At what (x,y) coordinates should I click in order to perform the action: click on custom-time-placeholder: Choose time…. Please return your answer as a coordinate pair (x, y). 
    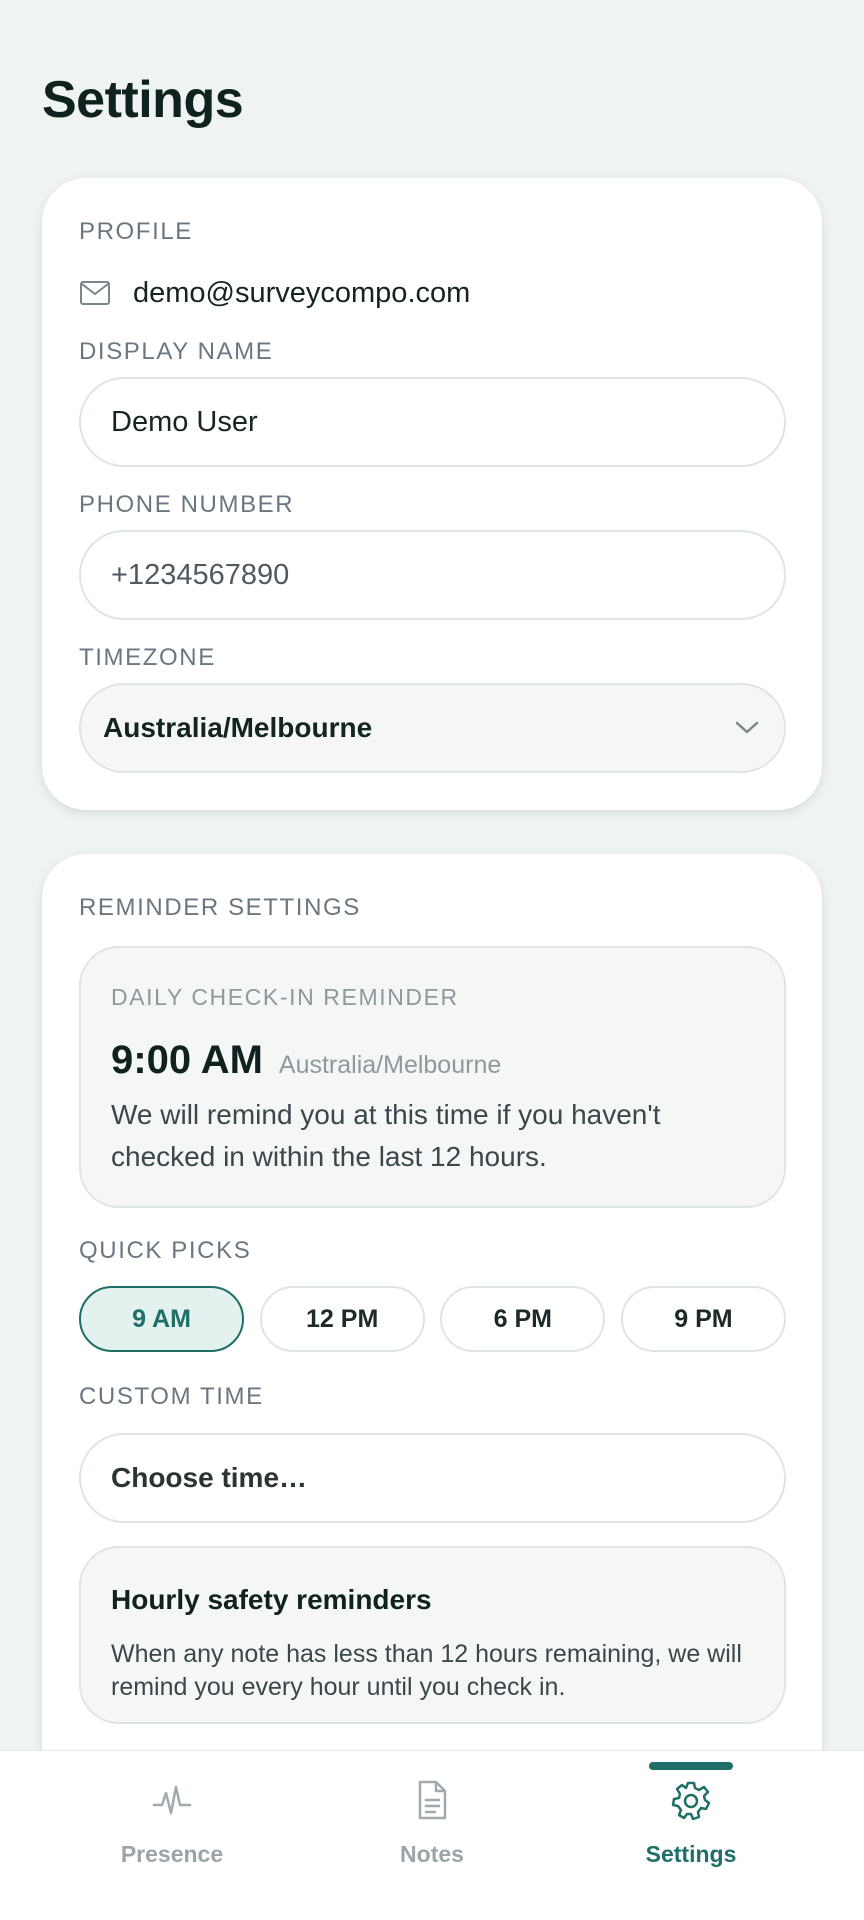
    Looking at the image, I should click on (209, 1477).